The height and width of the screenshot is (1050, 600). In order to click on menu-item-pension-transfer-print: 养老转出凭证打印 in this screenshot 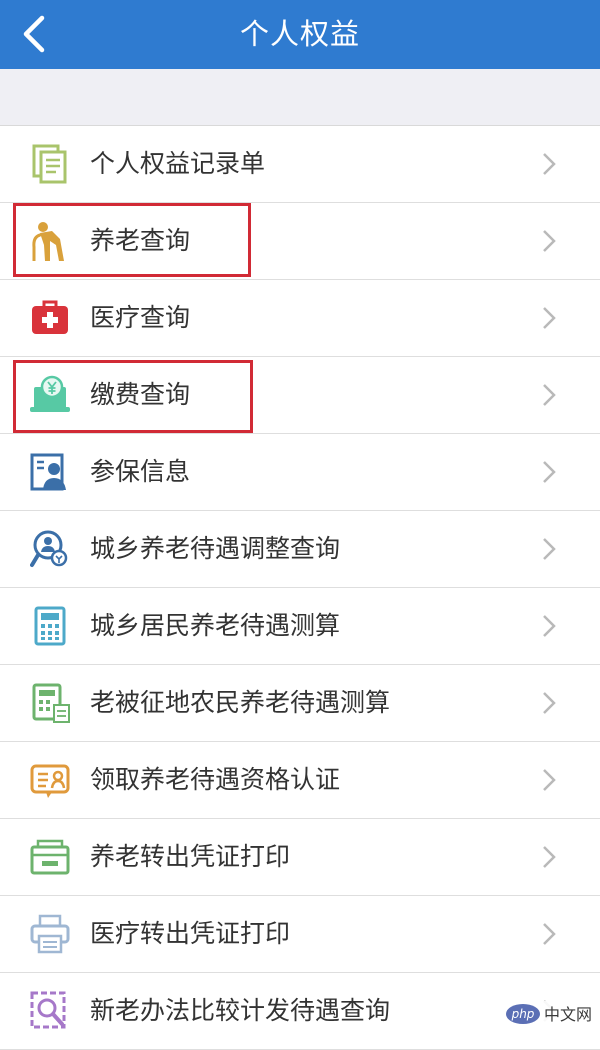, I will do `click(300, 857)`.